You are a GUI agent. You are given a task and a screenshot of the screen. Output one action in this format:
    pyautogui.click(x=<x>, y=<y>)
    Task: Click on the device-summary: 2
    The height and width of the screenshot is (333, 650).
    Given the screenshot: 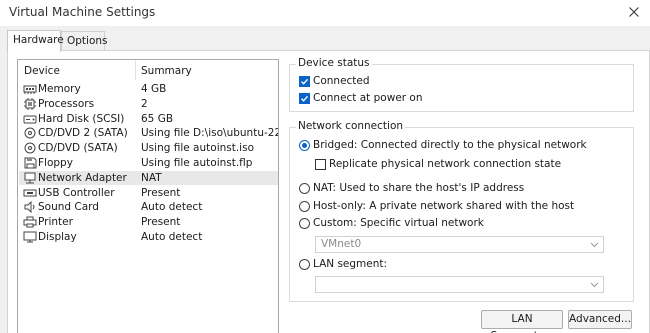 What is the action you would take?
    pyautogui.click(x=144, y=103)
    